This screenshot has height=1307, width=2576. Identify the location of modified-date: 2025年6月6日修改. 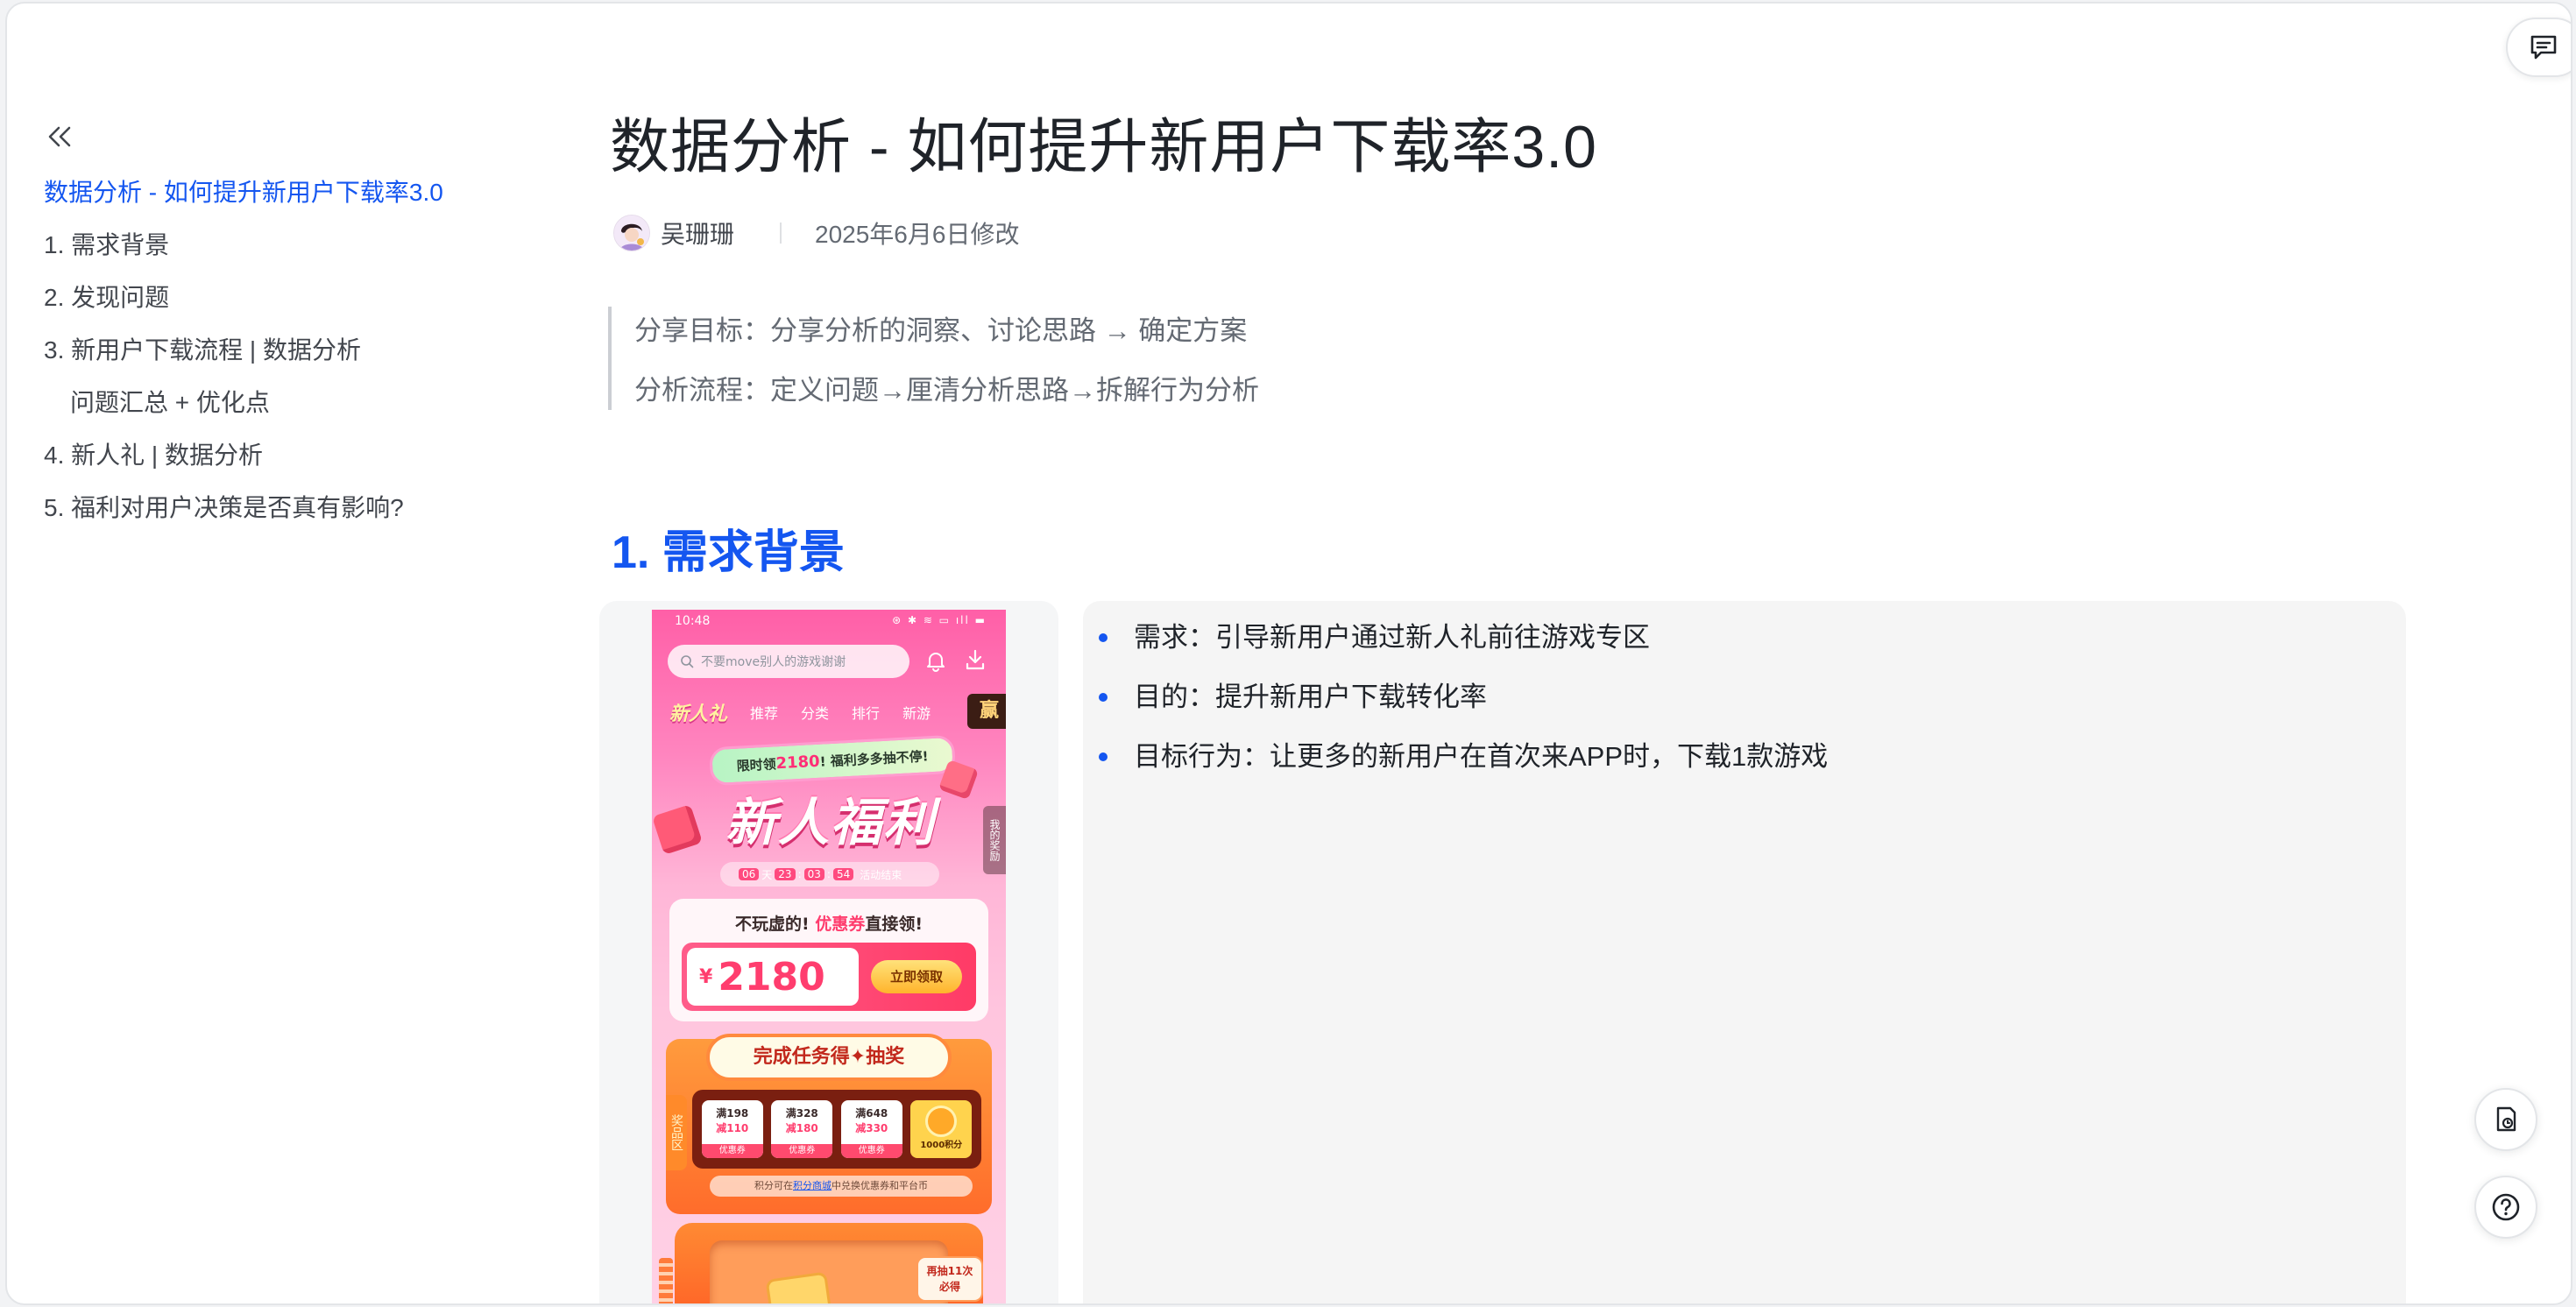
(917, 234).